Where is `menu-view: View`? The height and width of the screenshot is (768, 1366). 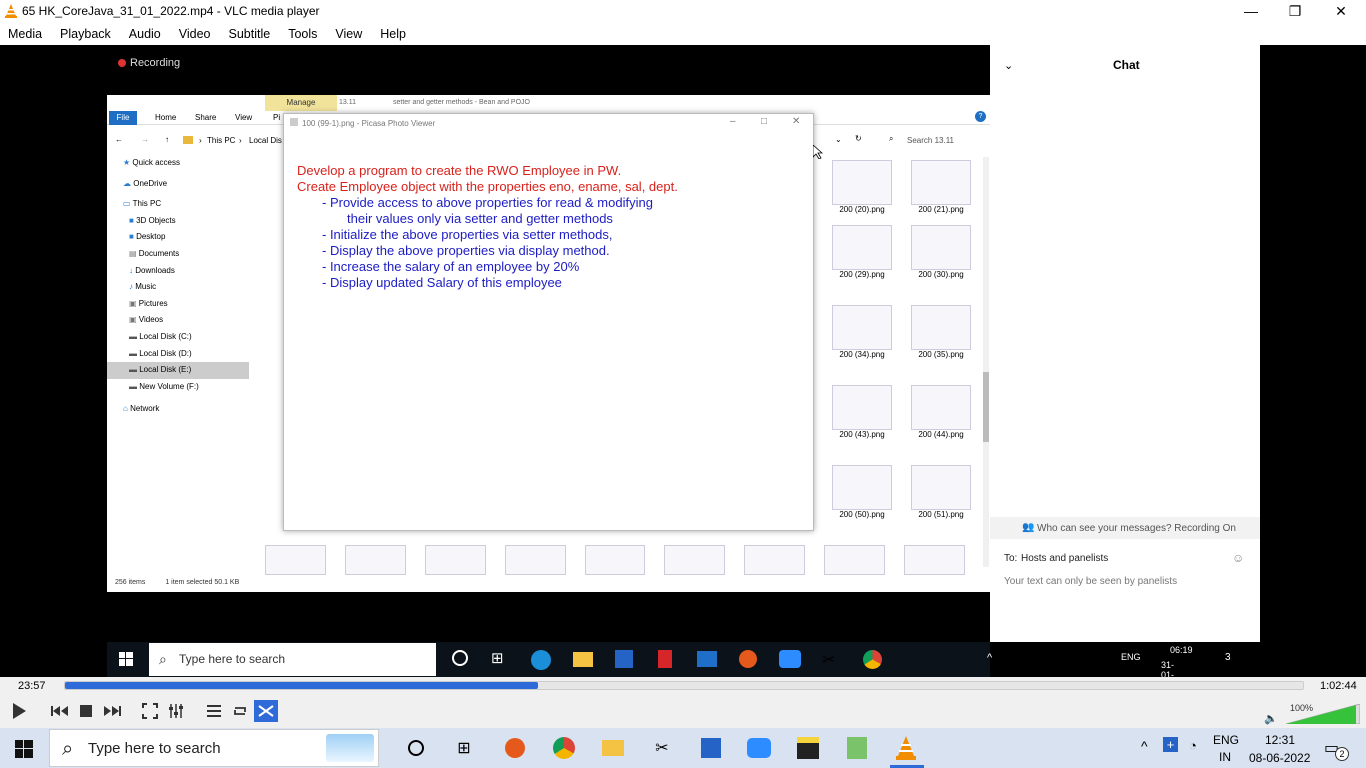
menu-view: View is located at coordinates (348, 34).